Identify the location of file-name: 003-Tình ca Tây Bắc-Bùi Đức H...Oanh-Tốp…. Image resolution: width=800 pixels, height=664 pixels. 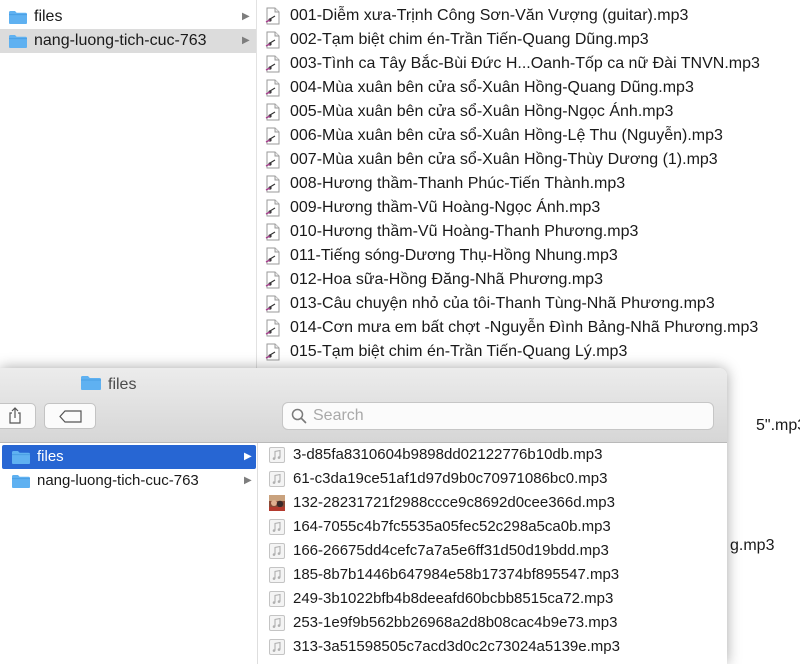
(525, 63).